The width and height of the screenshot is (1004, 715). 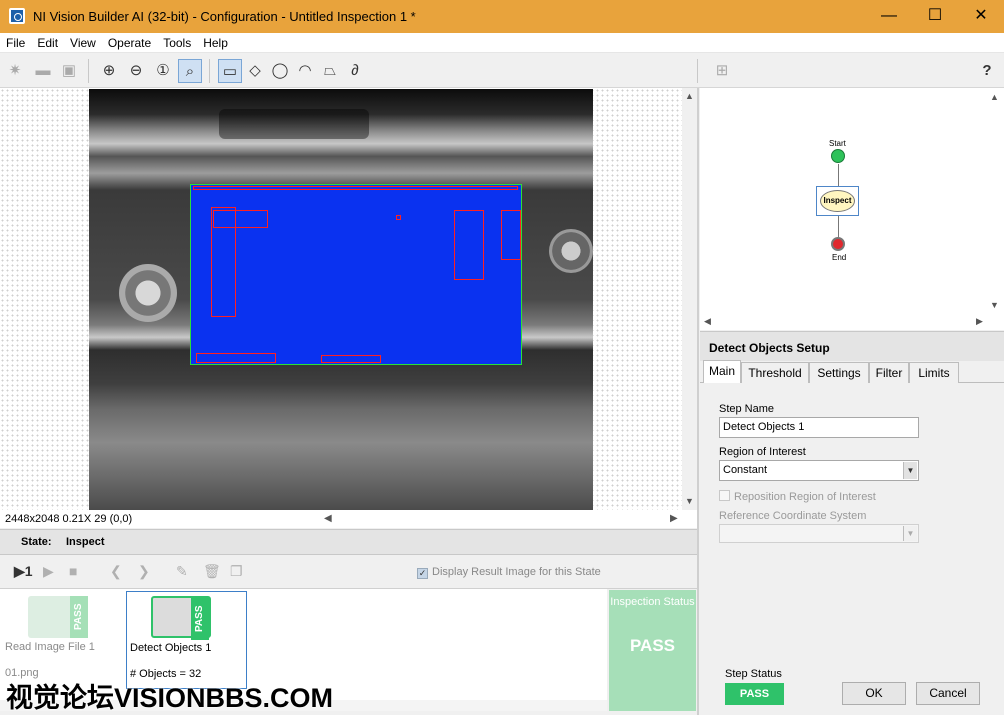 I want to click on menu-file: File, so click(x=15, y=41).